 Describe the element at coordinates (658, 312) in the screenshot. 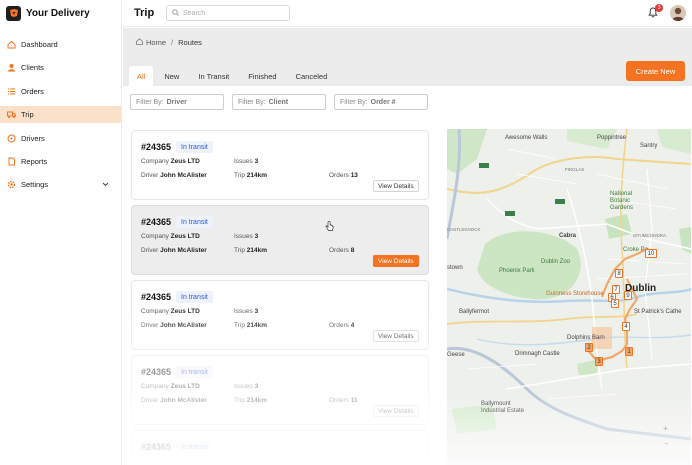

I see `map-label: St Patrick's Cathe` at that location.